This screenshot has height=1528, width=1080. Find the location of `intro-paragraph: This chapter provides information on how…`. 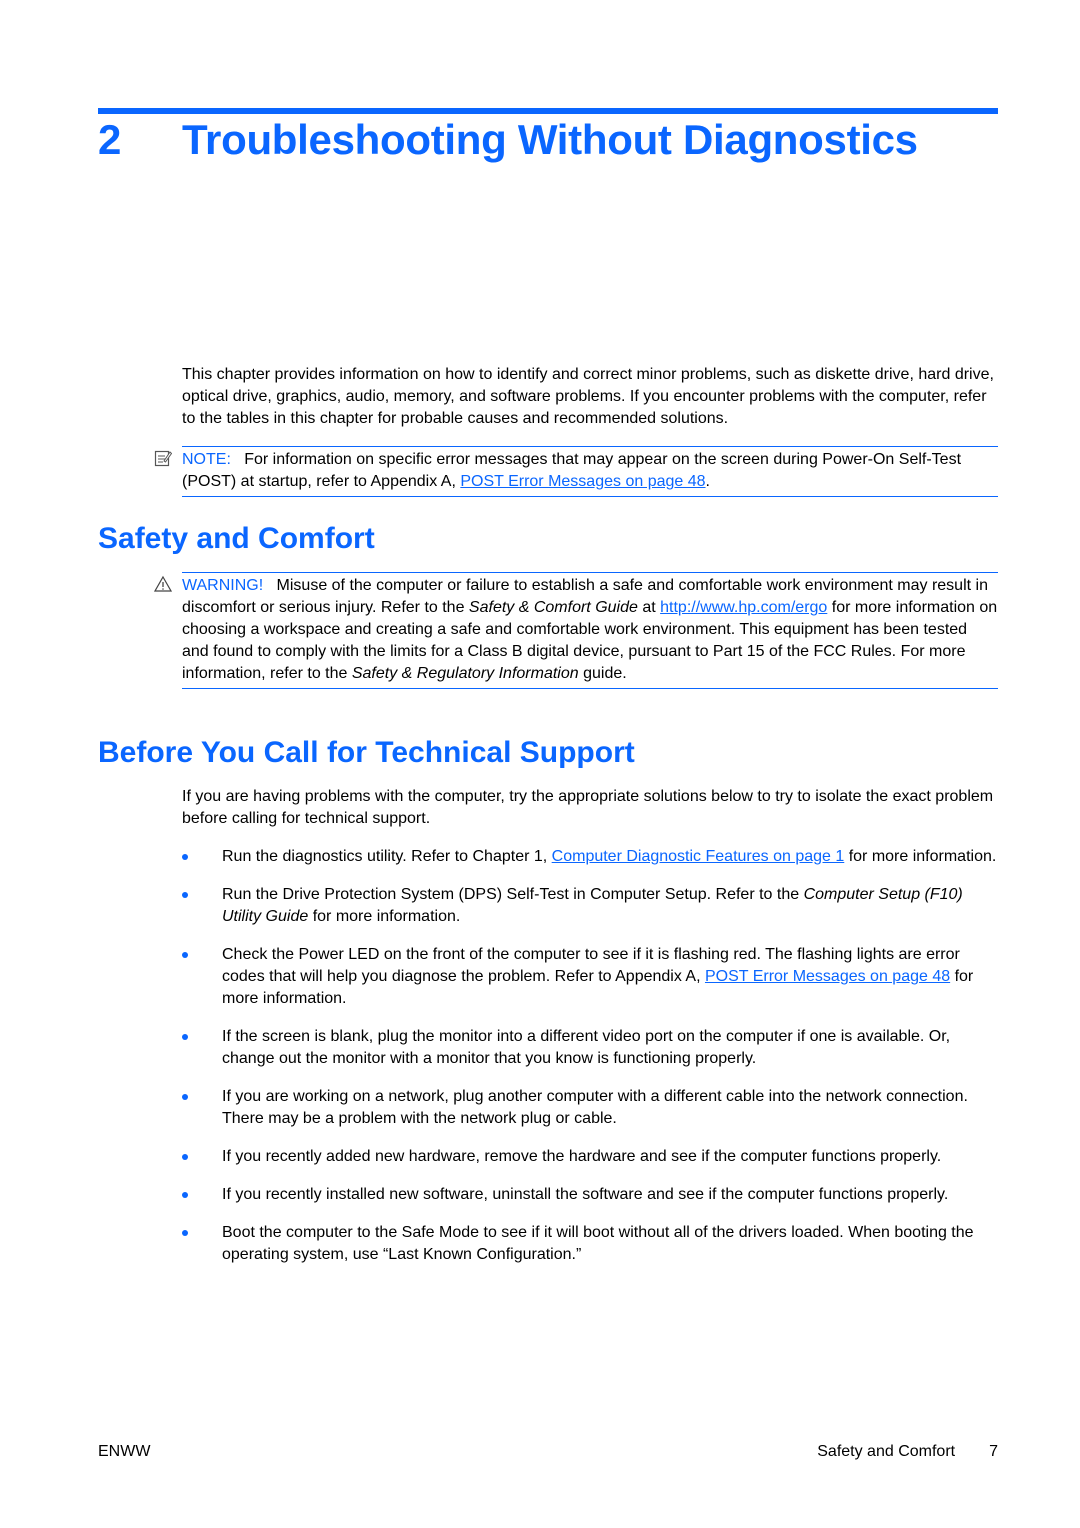

intro-paragraph: This chapter provides information on how… is located at coordinates (588, 396).